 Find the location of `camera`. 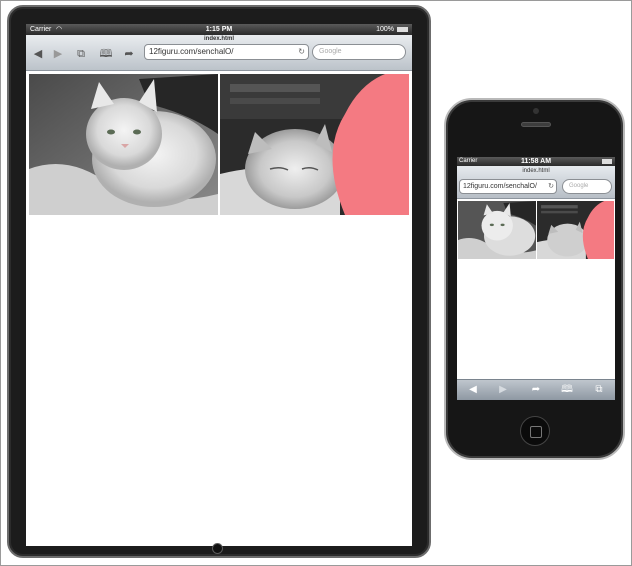

camera is located at coordinates (536, 111).